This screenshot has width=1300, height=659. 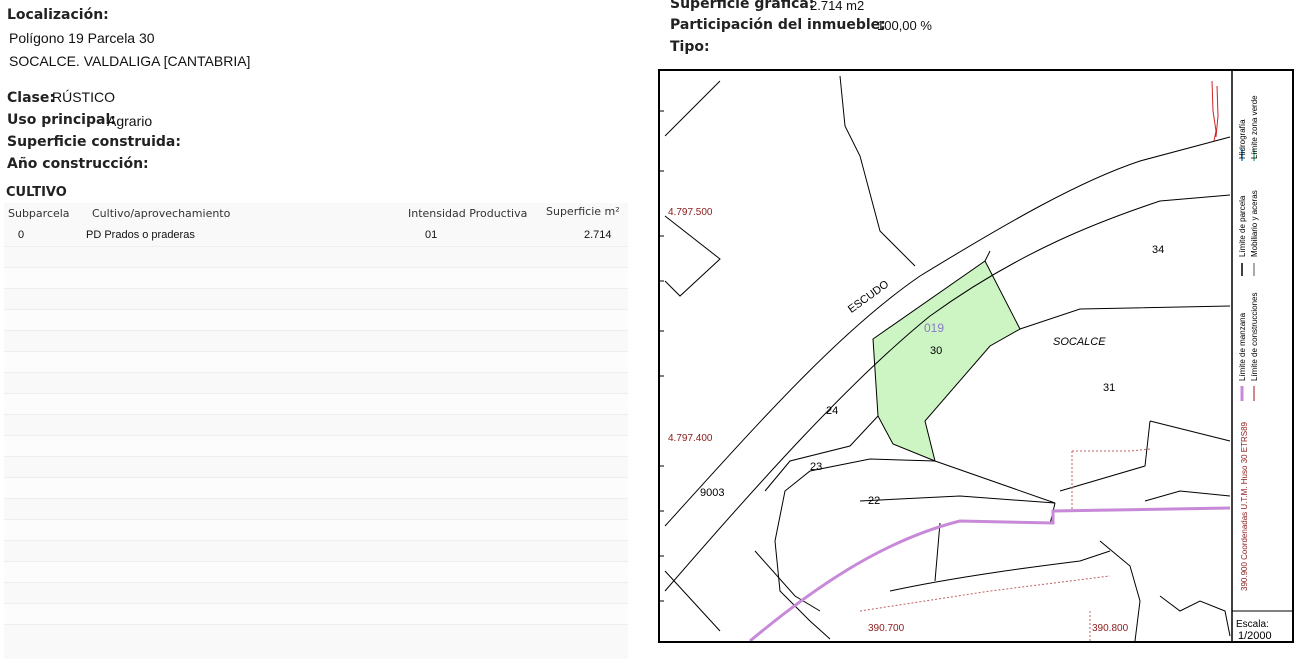 What do you see at coordinates (1255, 636) in the screenshot?
I see `escala-value: 1/2000` at bounding box center [1255, 636].